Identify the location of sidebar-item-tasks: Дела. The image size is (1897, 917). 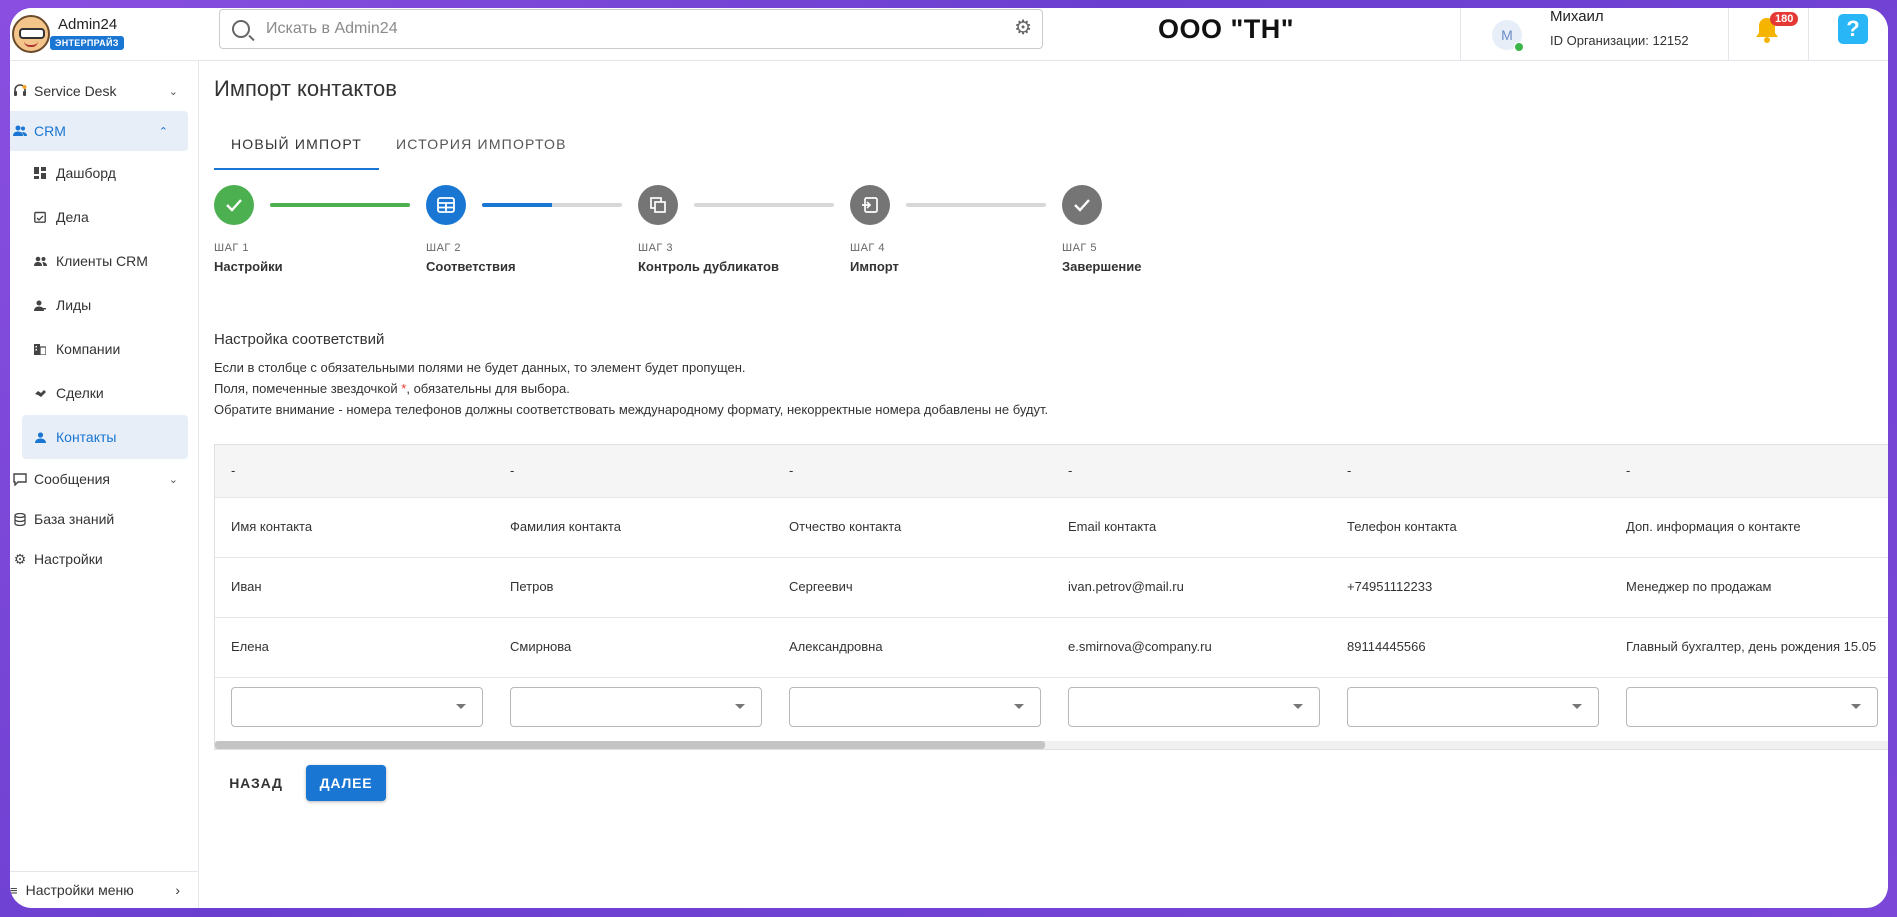
(104, 217).